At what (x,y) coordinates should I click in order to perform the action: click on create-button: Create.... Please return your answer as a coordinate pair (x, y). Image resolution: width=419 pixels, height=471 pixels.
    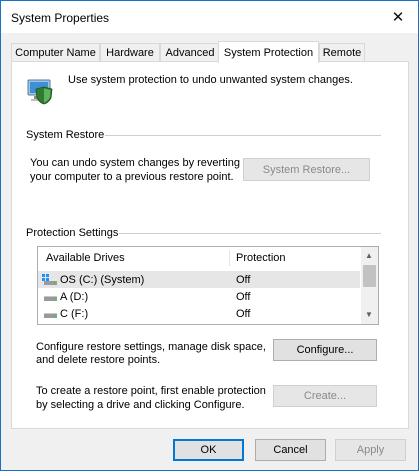
    Looking at the image, I should click on (325, 396).